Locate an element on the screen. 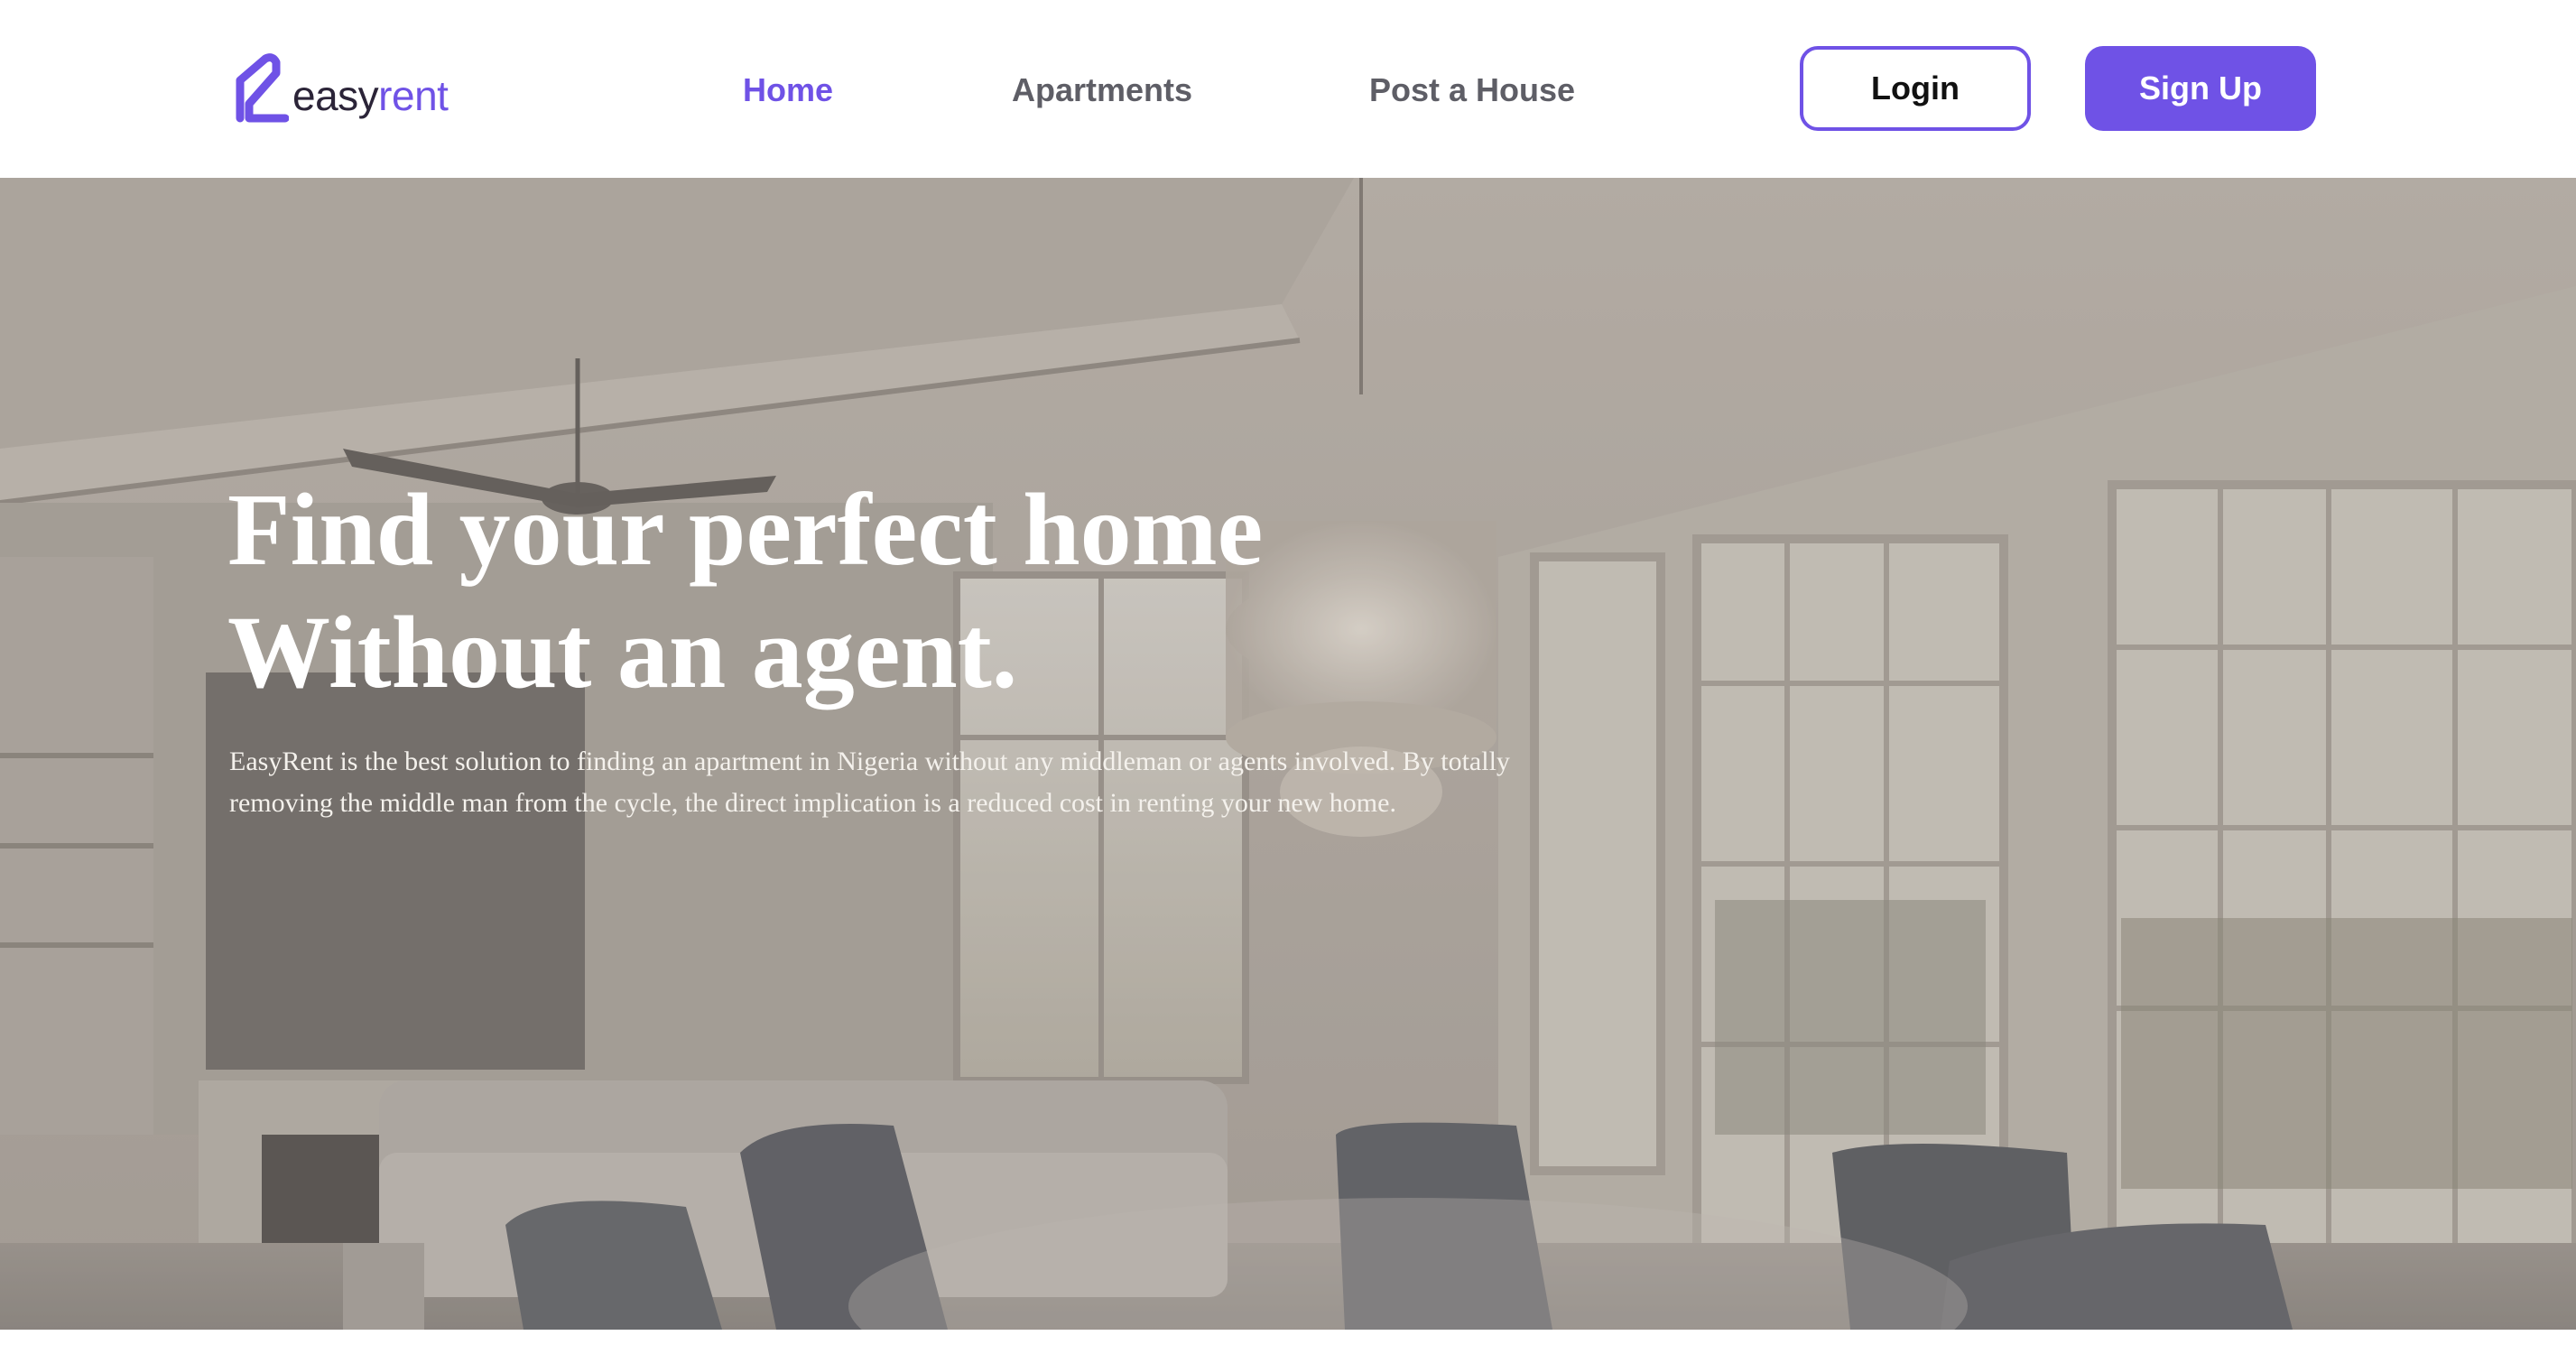 This screenshot has height=1354, width=2576. hero-title-line-2: Without an agent. is located at coordinates (622, 652).